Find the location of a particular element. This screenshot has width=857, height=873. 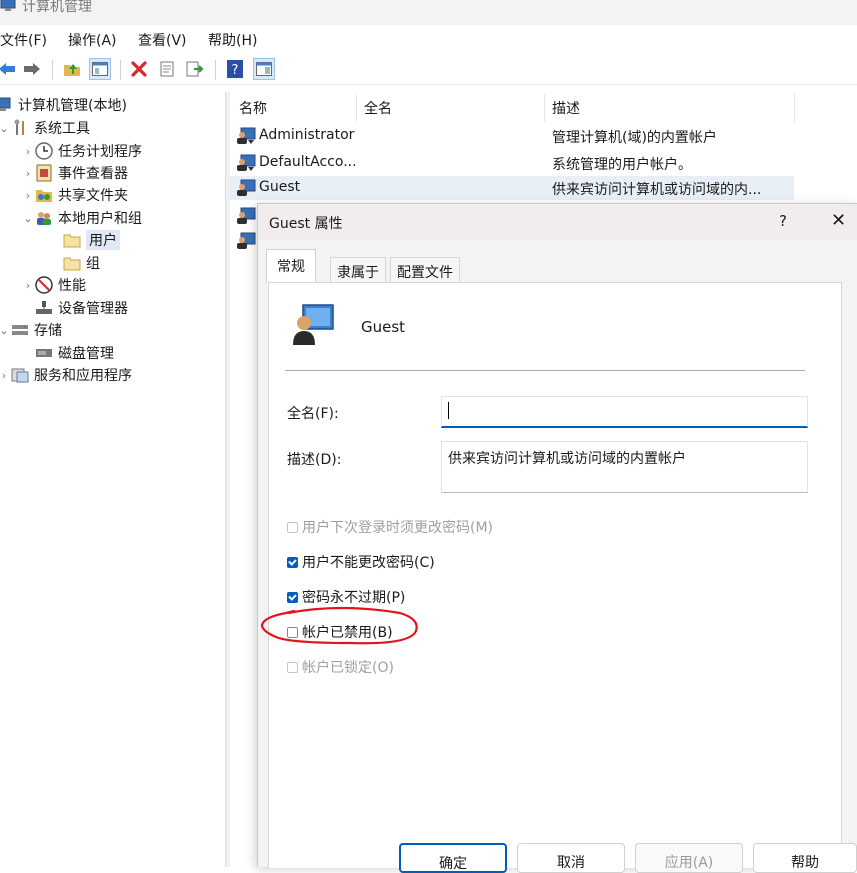

cell-description: 系统管理的用户帐户。 is located at coordinates (622, 165).